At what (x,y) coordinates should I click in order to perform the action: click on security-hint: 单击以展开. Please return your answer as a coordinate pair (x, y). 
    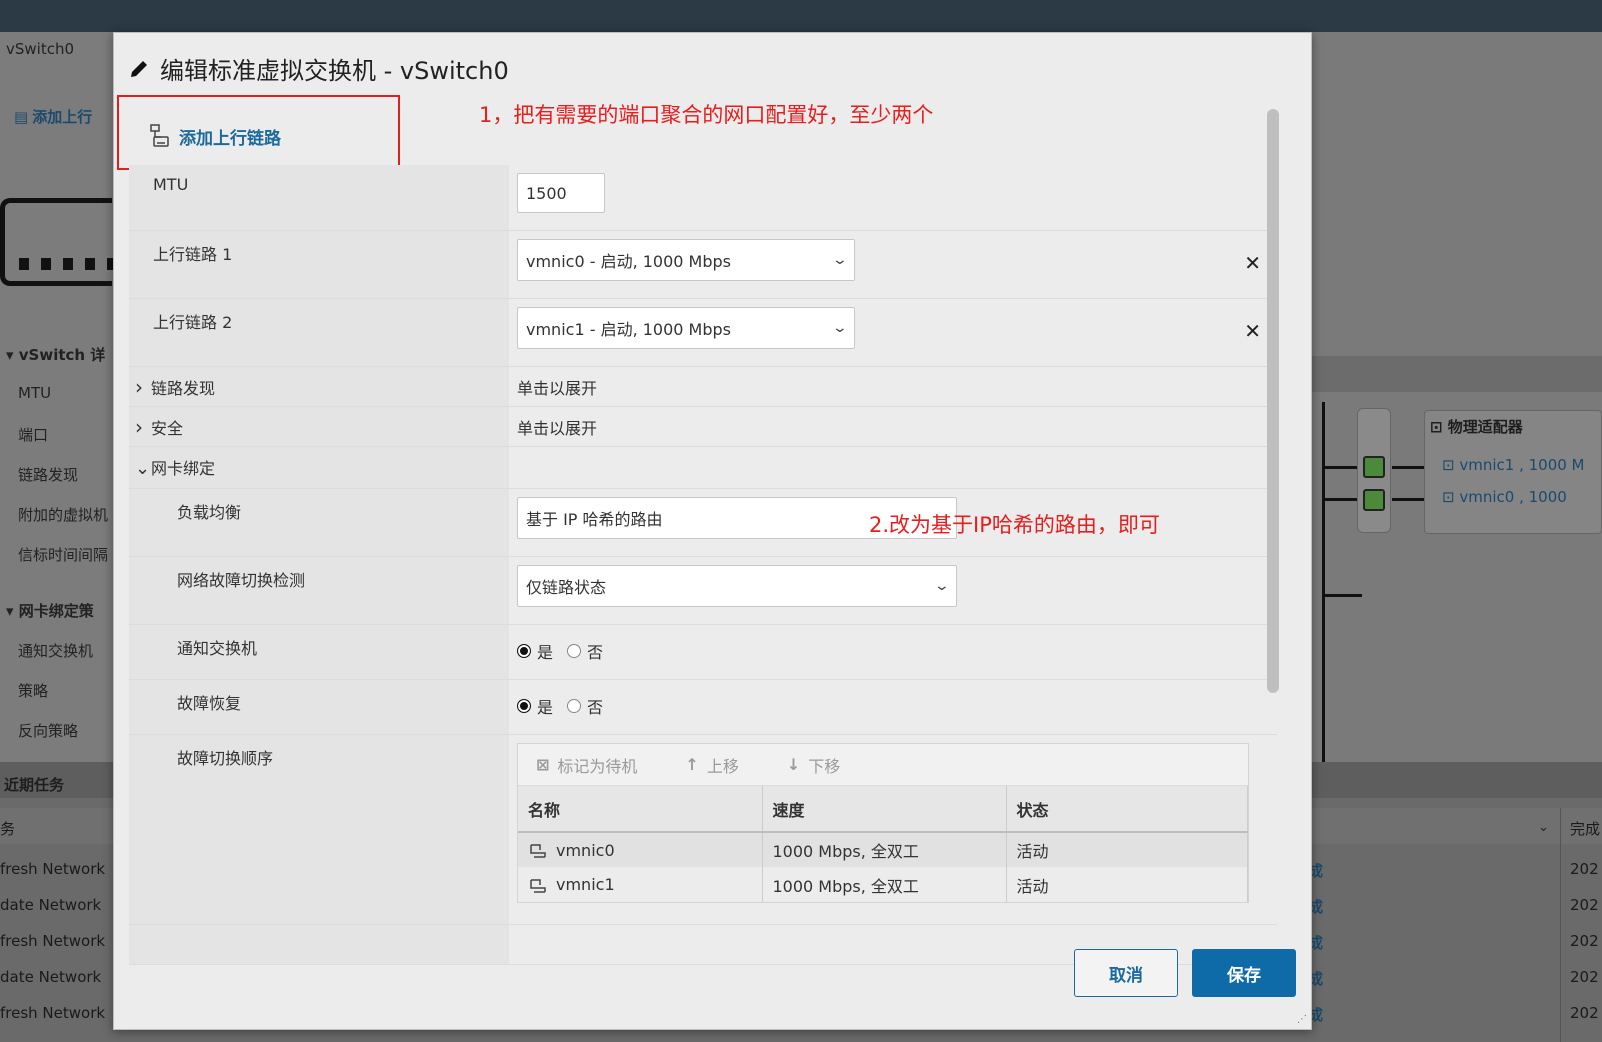
    Looking at the image, I should click on (893, 424).